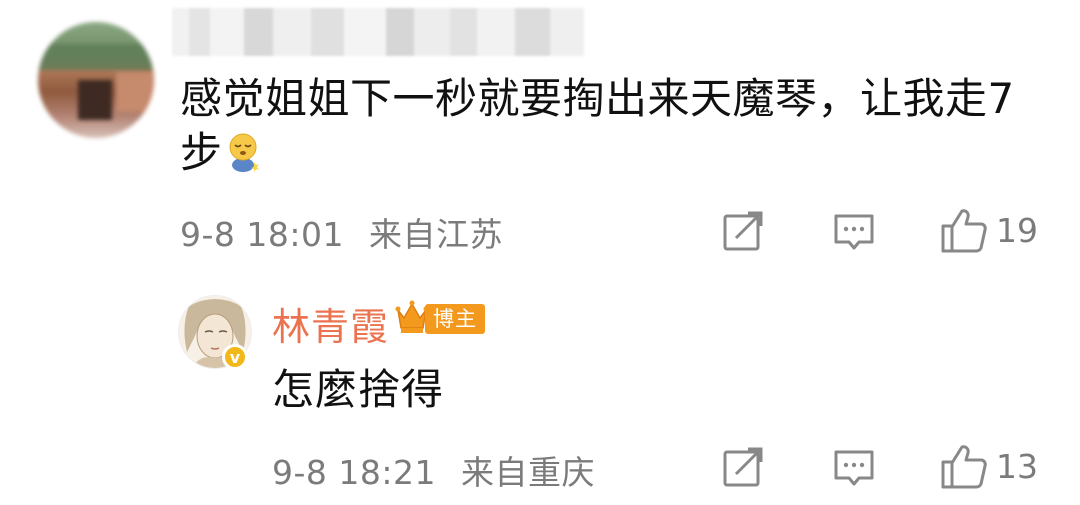  I want to click on like-count: 19, so click(1017, 230).